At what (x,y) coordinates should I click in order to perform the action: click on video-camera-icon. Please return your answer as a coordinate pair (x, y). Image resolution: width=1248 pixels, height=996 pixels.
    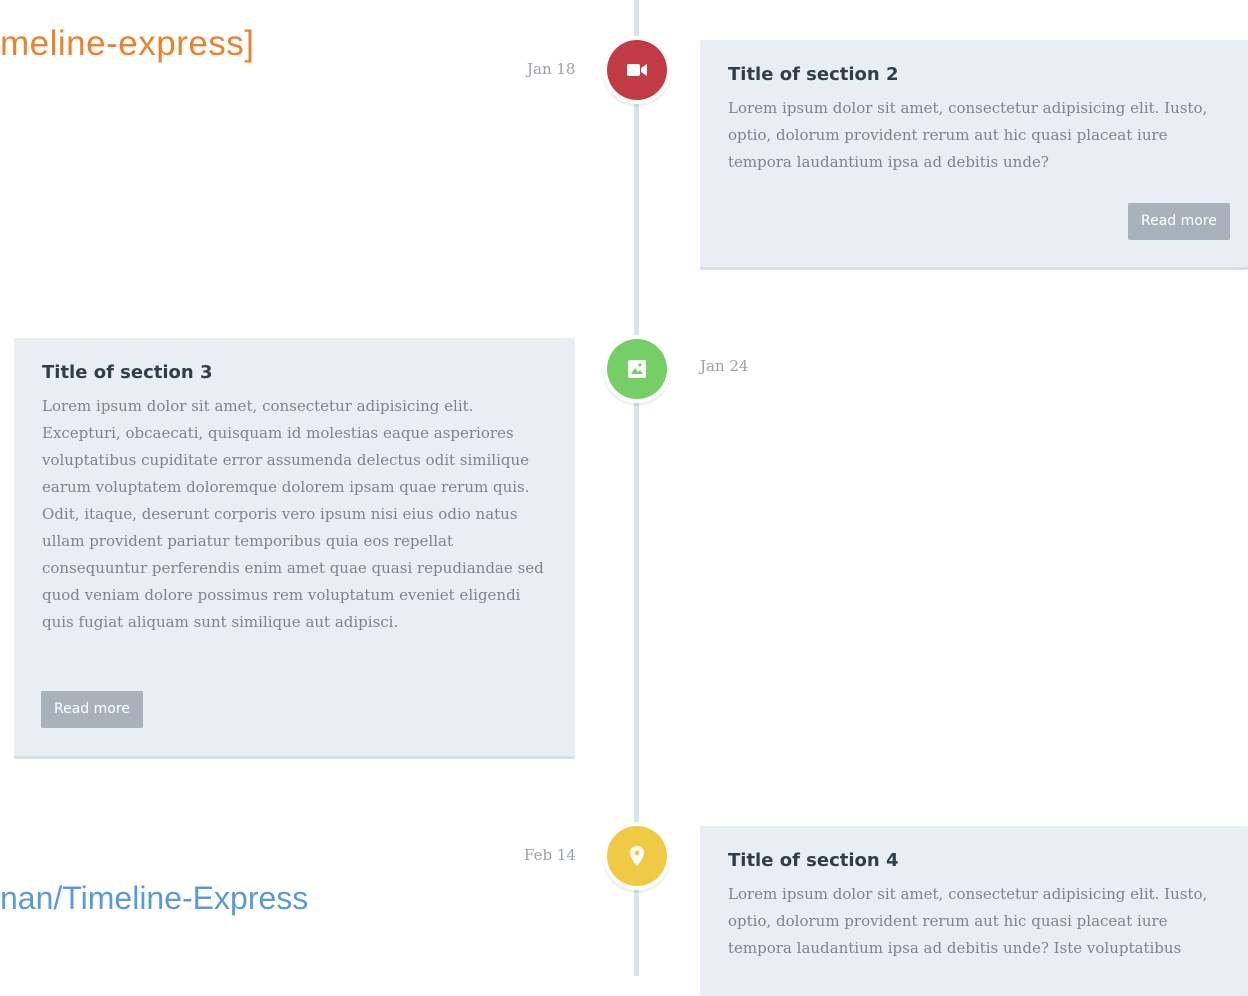
    Looking at the image, I should click on (637, 70).